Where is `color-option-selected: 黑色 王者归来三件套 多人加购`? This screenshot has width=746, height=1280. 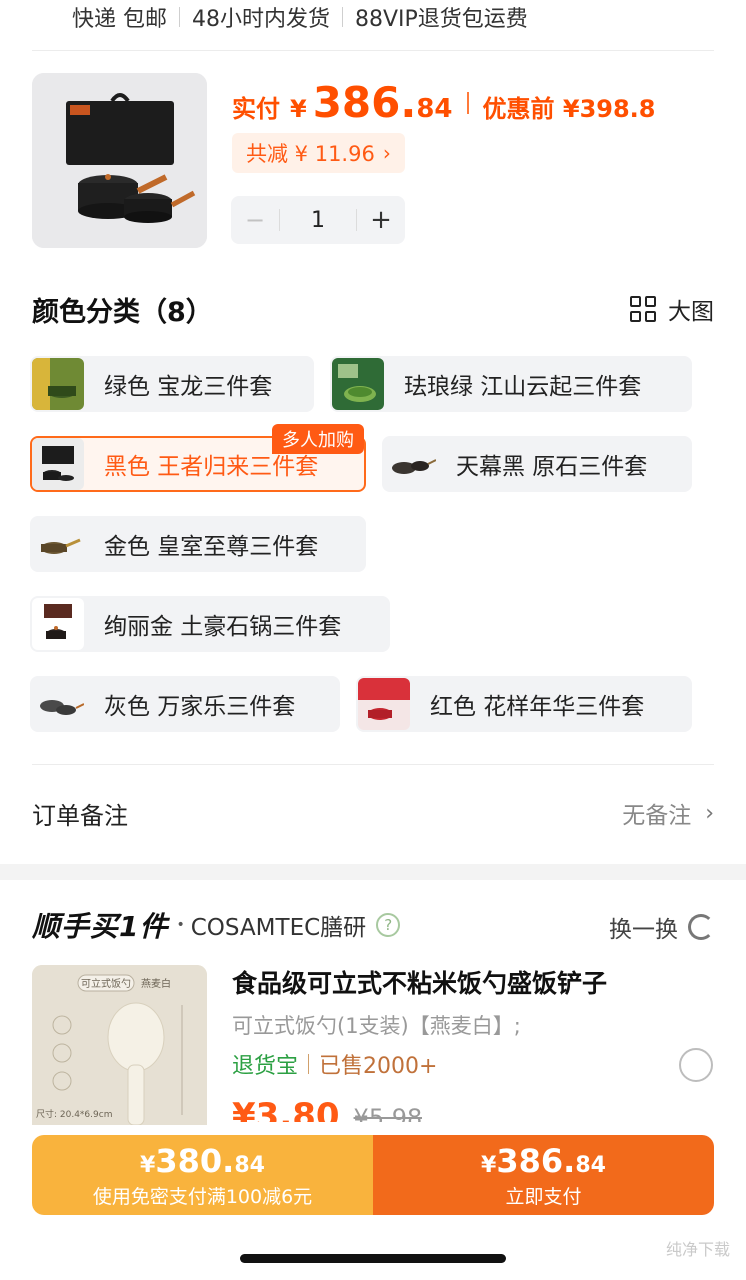 color-option-selected: 黑色 王者归来三件套 多人加购 is located at coordinates (198, 458).